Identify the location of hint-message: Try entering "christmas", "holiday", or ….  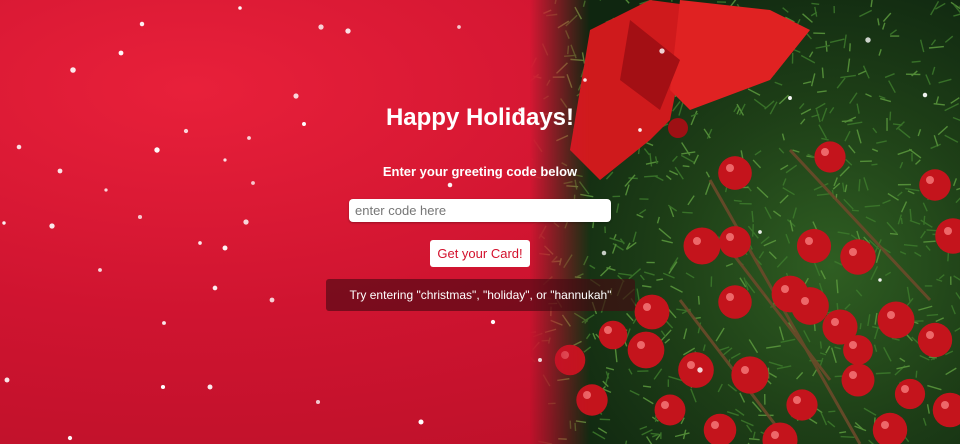
(480, 295).